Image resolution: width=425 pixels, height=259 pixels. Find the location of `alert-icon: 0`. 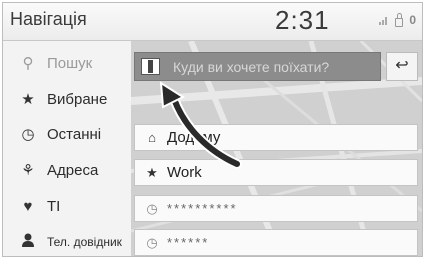

alert-icon: 0 is located at coordinates (412, 20).